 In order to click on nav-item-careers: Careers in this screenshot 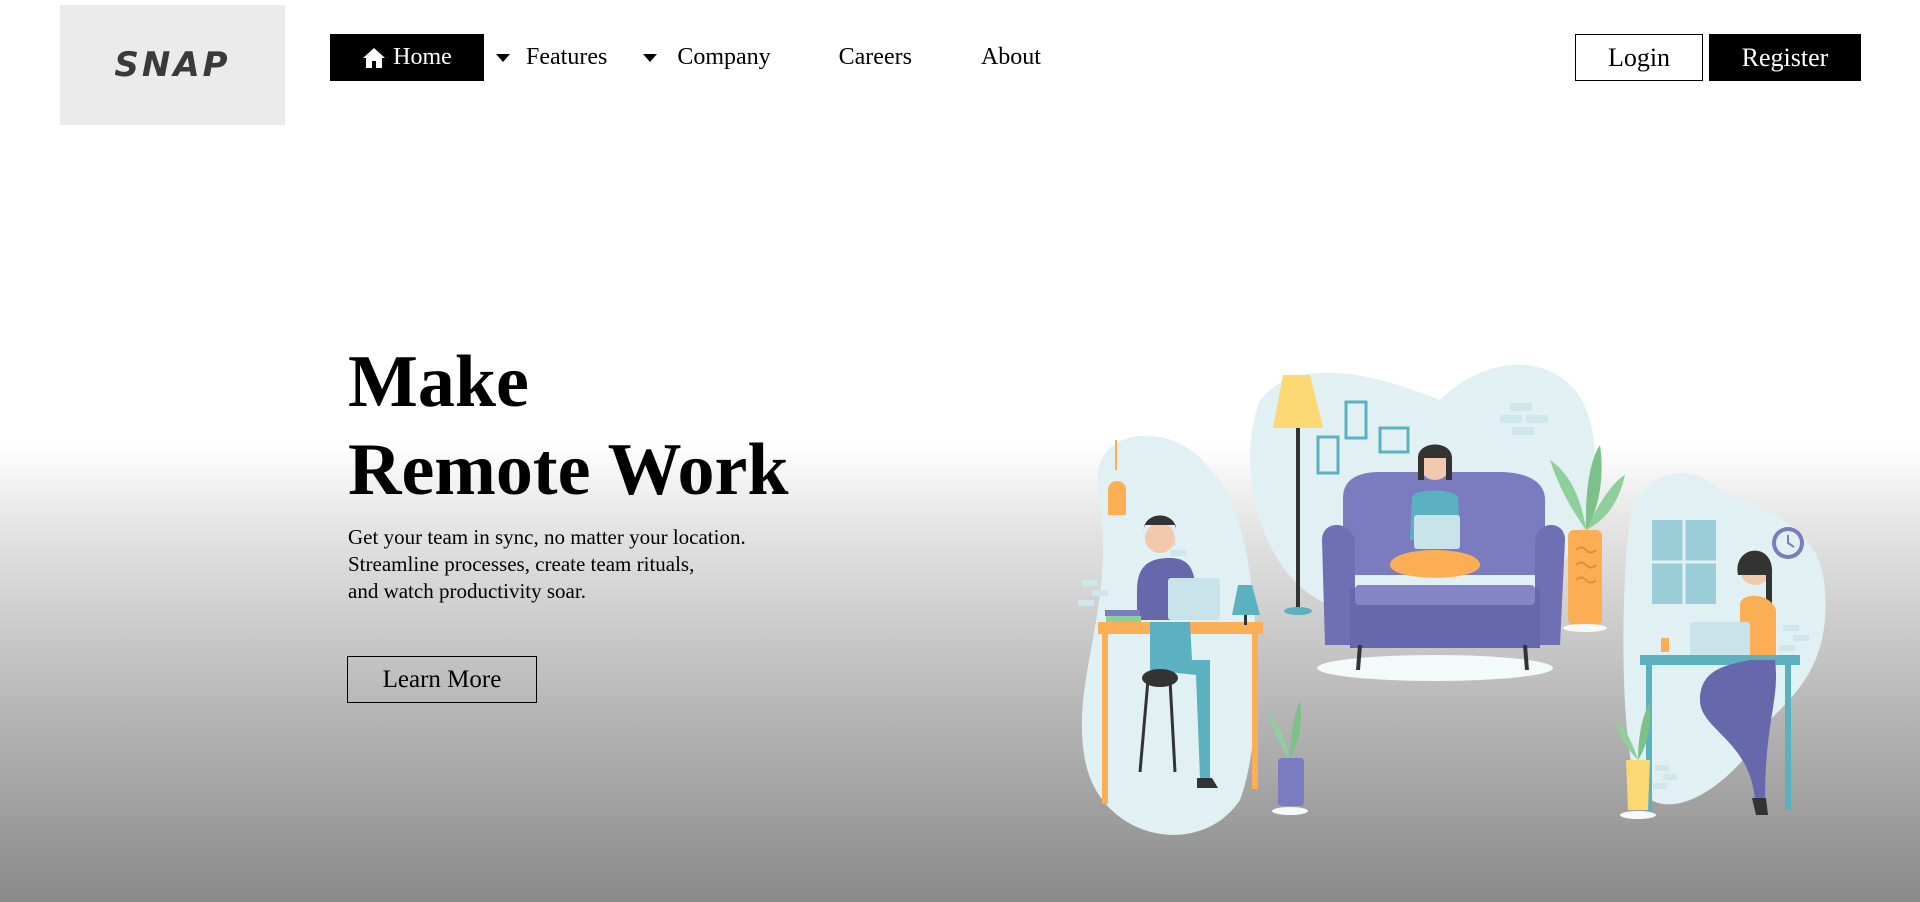, I will do `click(875, 57)`.